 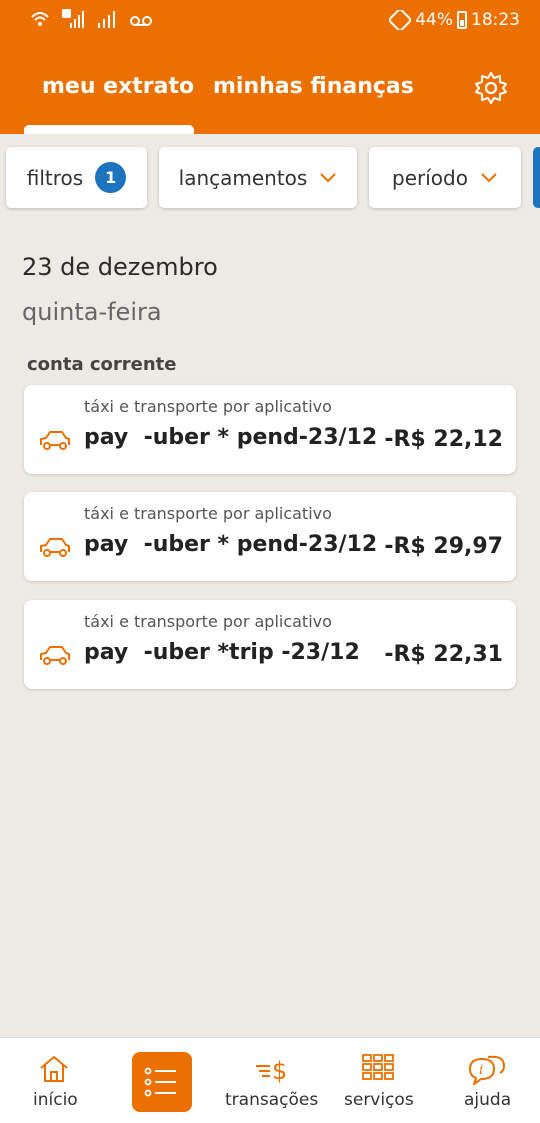 What do you see at coordinates (91, 19) in the screenshot?
I see `status-icons-left` at bounding box center [91, 19].